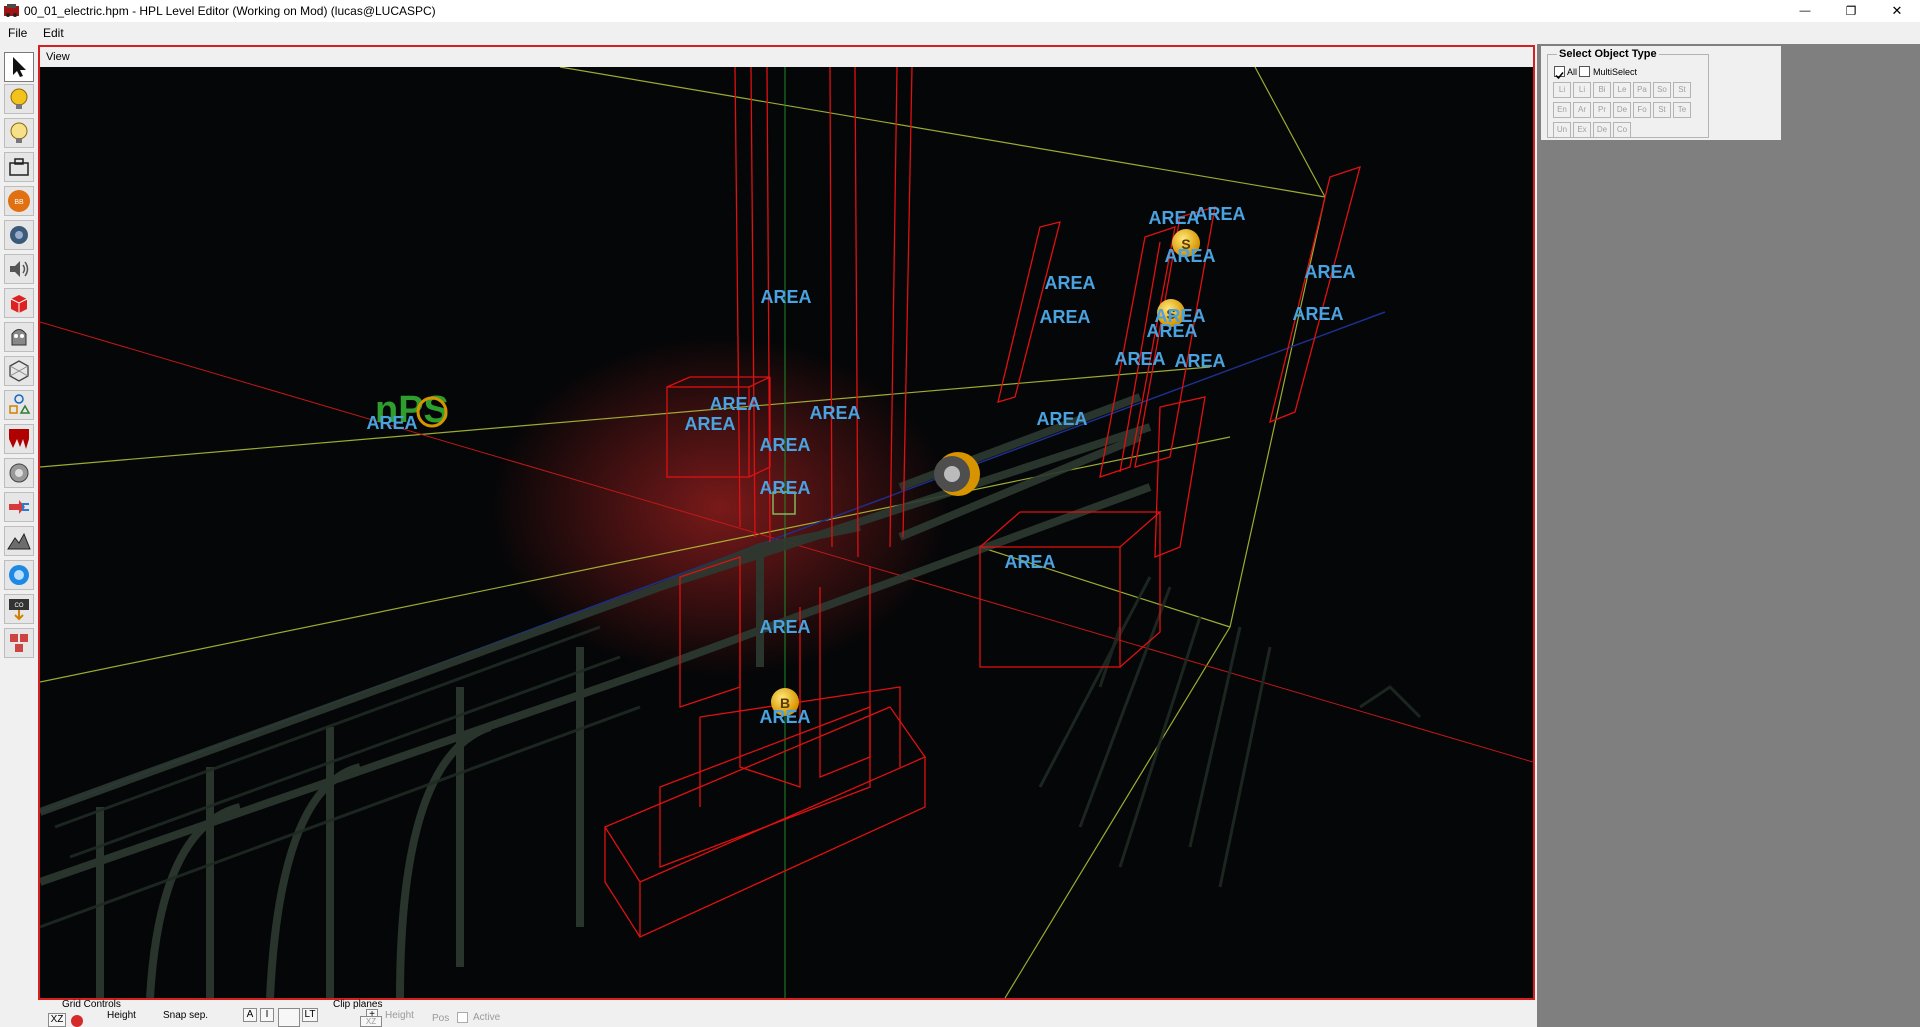 The width and height of the screenshot is (1920, 1027). I want to click on type-filter-button: Fo, so click(1642, 110).